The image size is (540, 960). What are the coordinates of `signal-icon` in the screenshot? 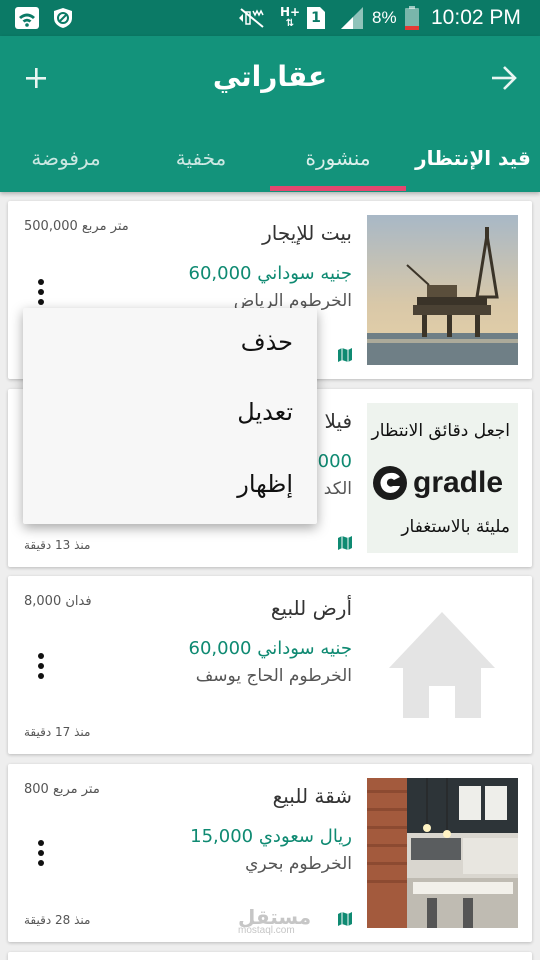 It's located at (352, 18).